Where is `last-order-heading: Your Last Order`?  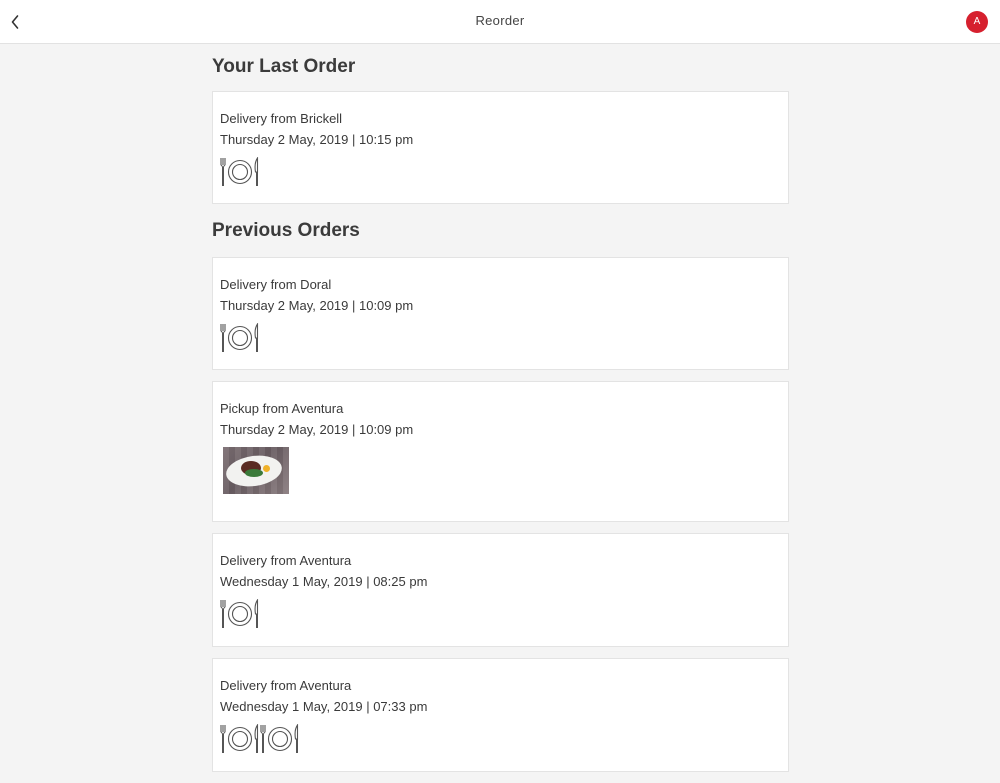
last-order-heading: Your Last Order is located at coordinates (284, 66).